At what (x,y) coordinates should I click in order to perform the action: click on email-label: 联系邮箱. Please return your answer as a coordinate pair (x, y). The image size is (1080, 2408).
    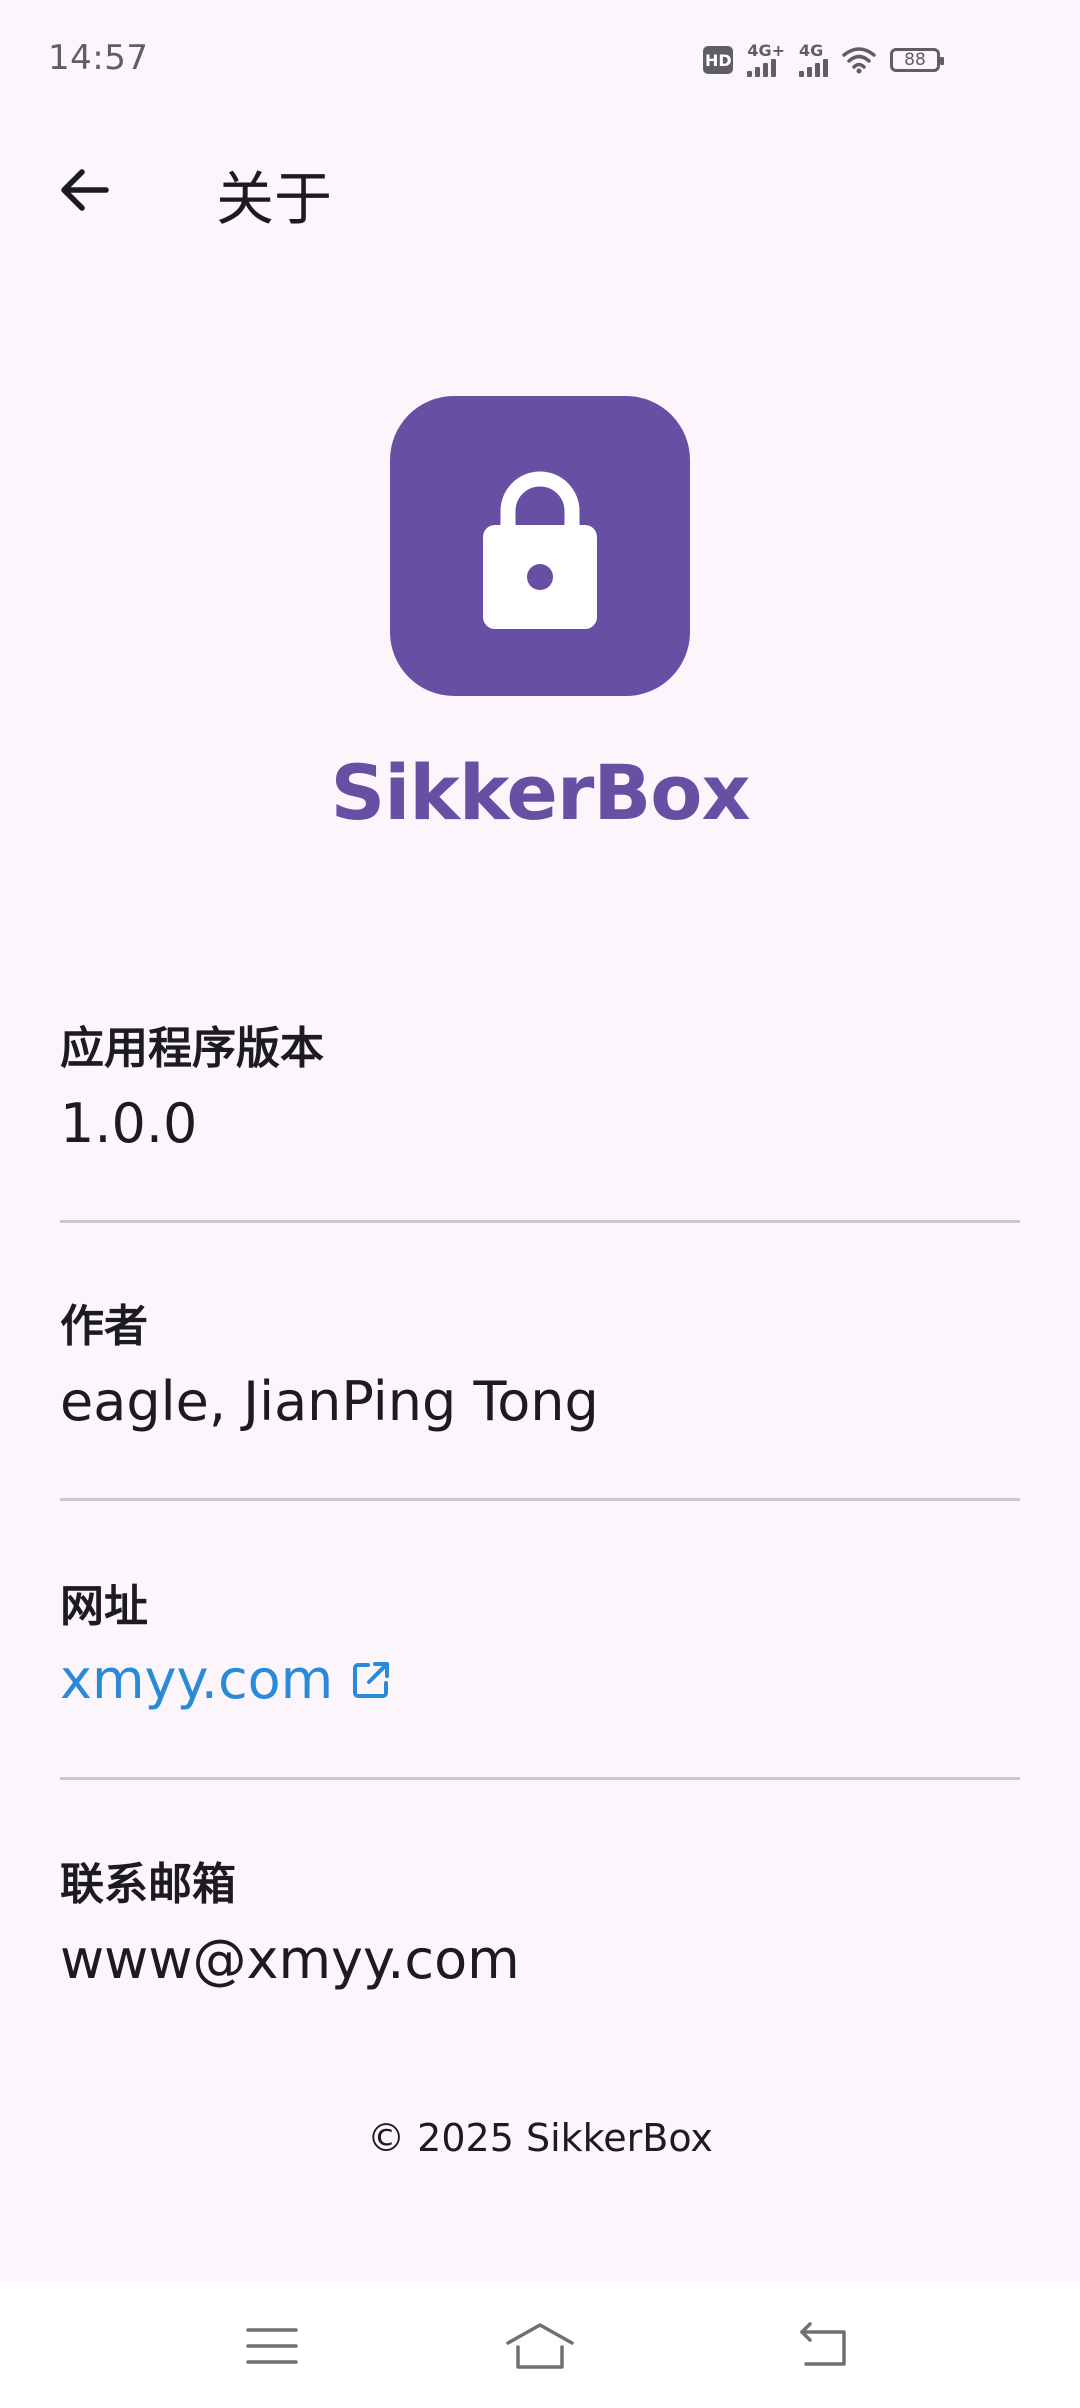
    Looking at the image, I should click on (148, 1884).